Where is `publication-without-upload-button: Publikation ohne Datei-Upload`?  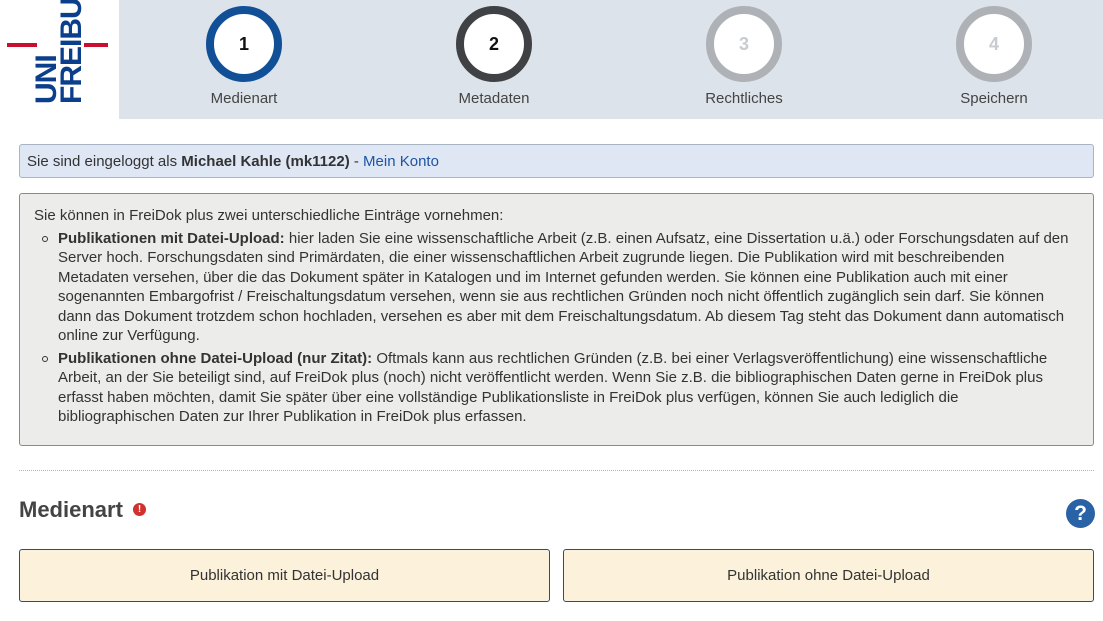
publication-without-upload-button: Publikation ohne Datei-Upload is located at coordinates (828, 575).